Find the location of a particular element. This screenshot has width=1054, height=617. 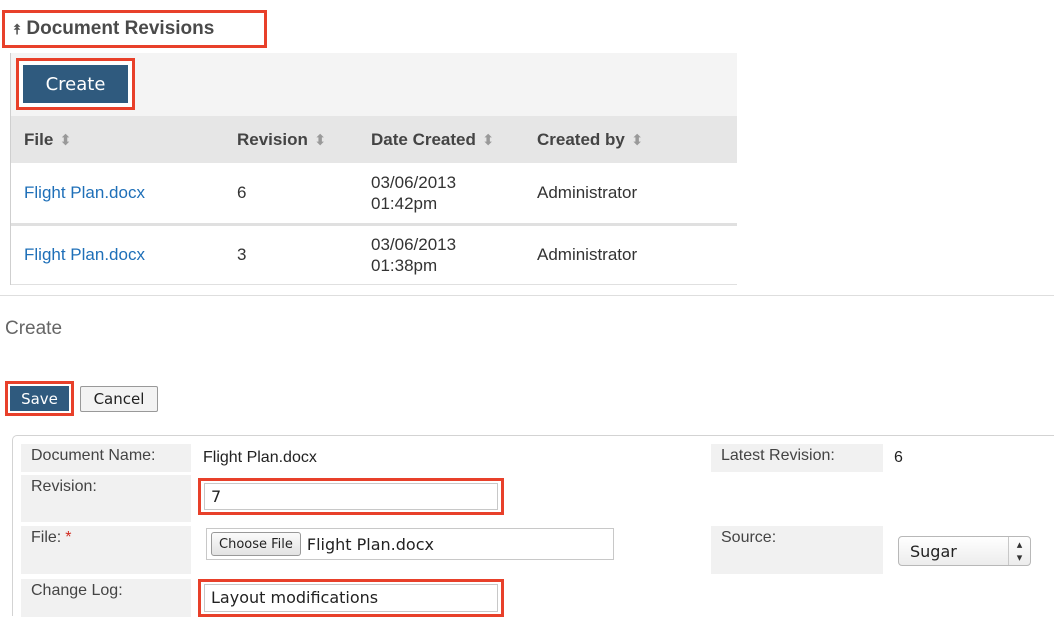

latest-revision-value: 6 is located at coordinates (898, 457).